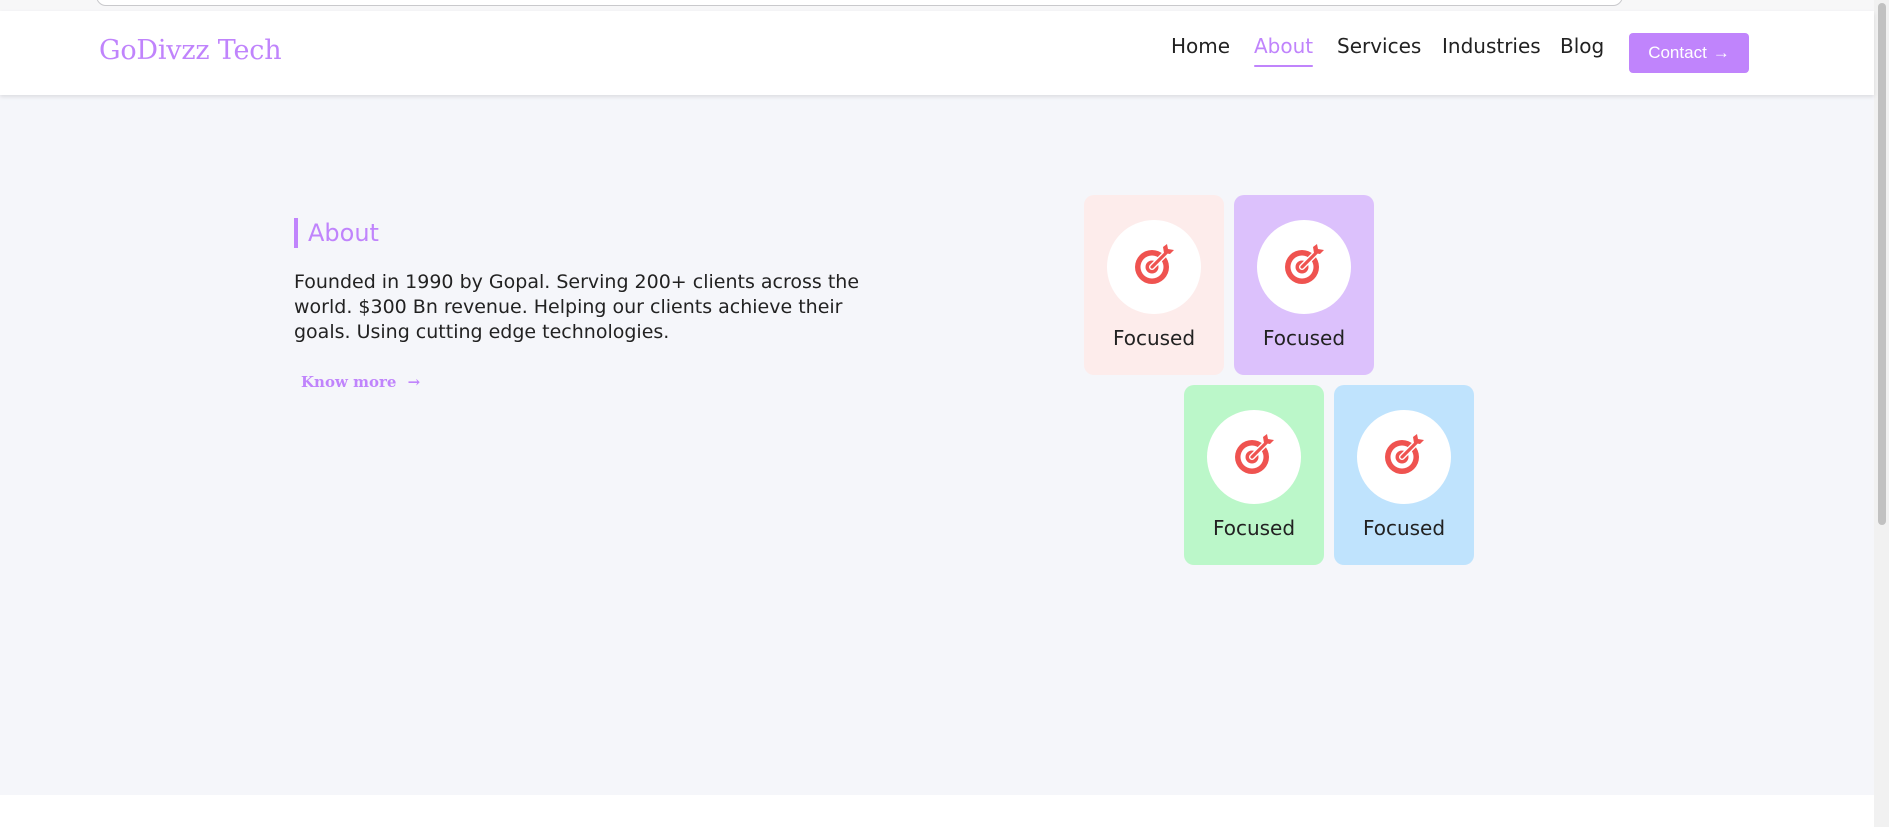 Image resolution: width=1889 pixels, height=827 pixels. What do you see at coordinates (190, 50) in the screenshot?
I see `brand-logo: GoDivzz Tech` at bounding box center [190, 50].